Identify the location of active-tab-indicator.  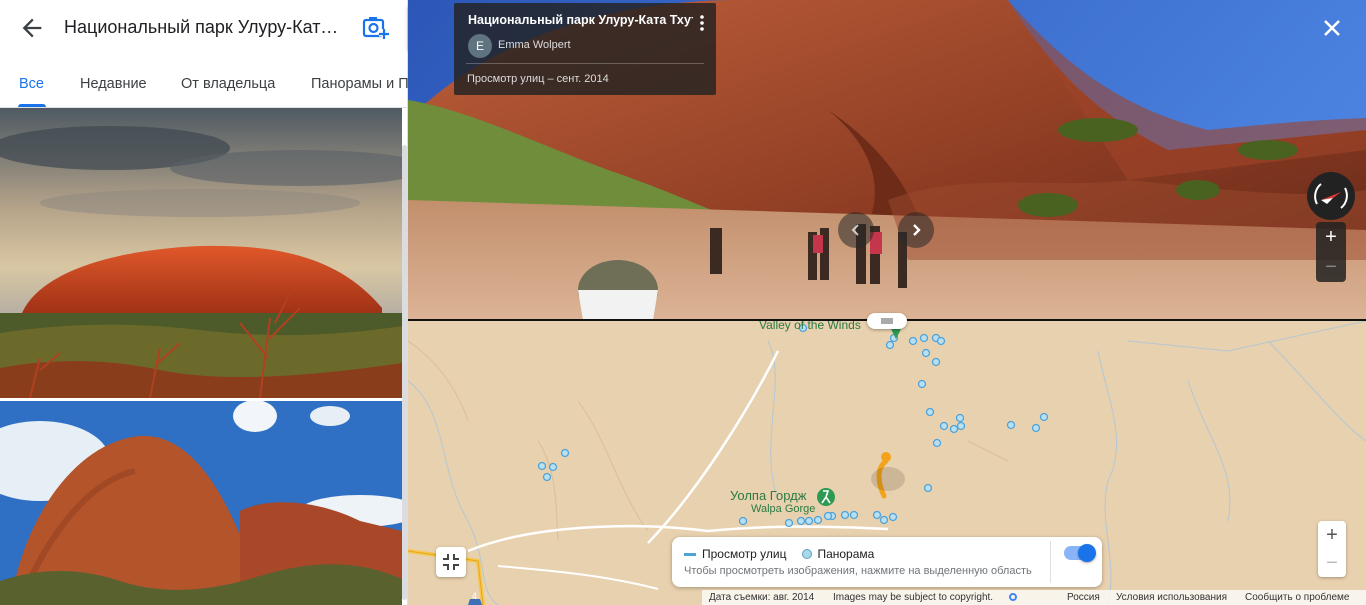
(32, 105).